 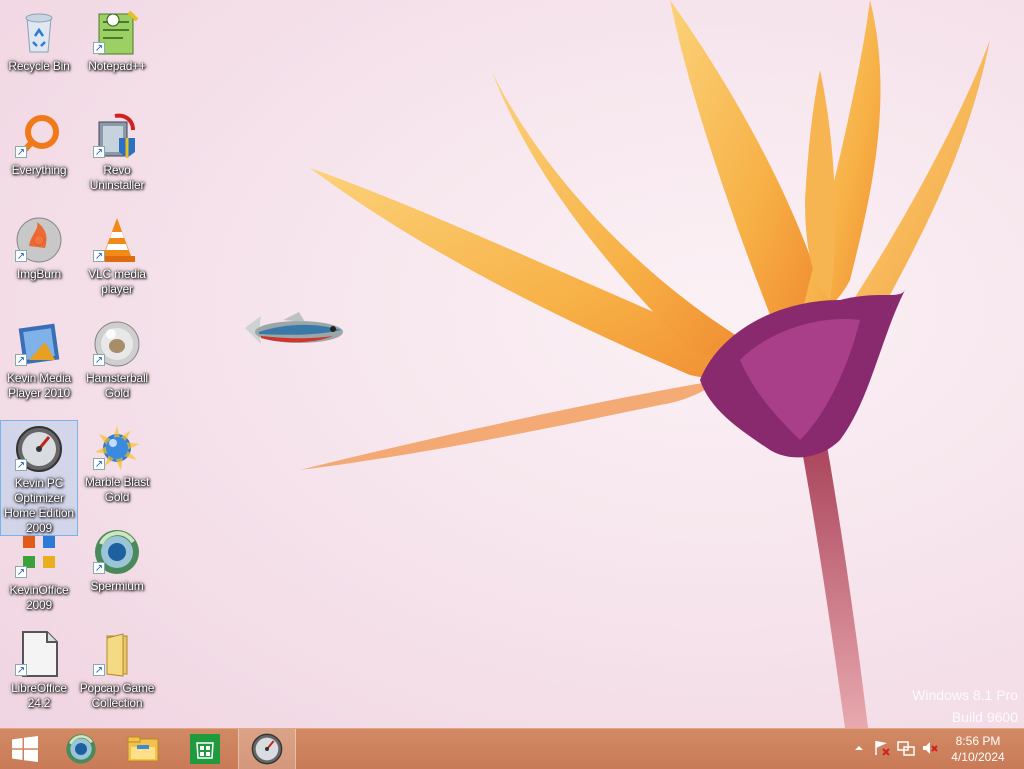 I want to click on desktop-icon-libreoffice: ↗ LibreOffice 24.2, so click(x=39, y=676).